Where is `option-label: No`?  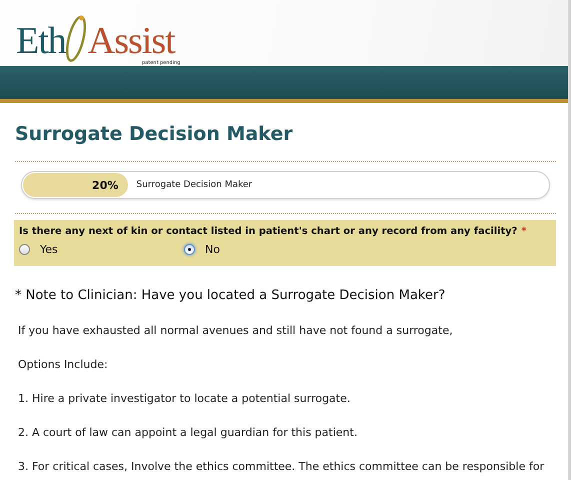 option-label: No is located at coordinates (212, 249).